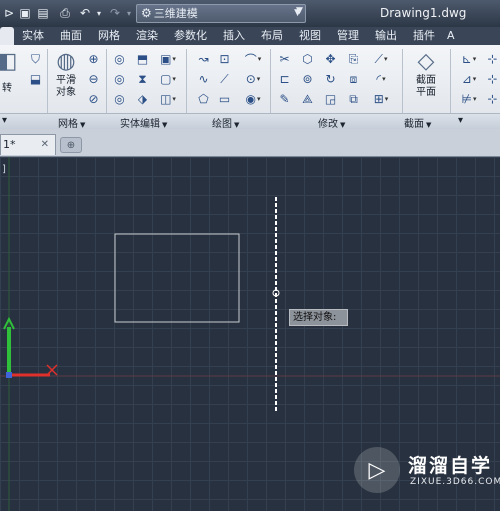  Describe the element at coordinates (93, 99) in the screenshot. I see `refine-mesh-icon: ⊘` at that location.